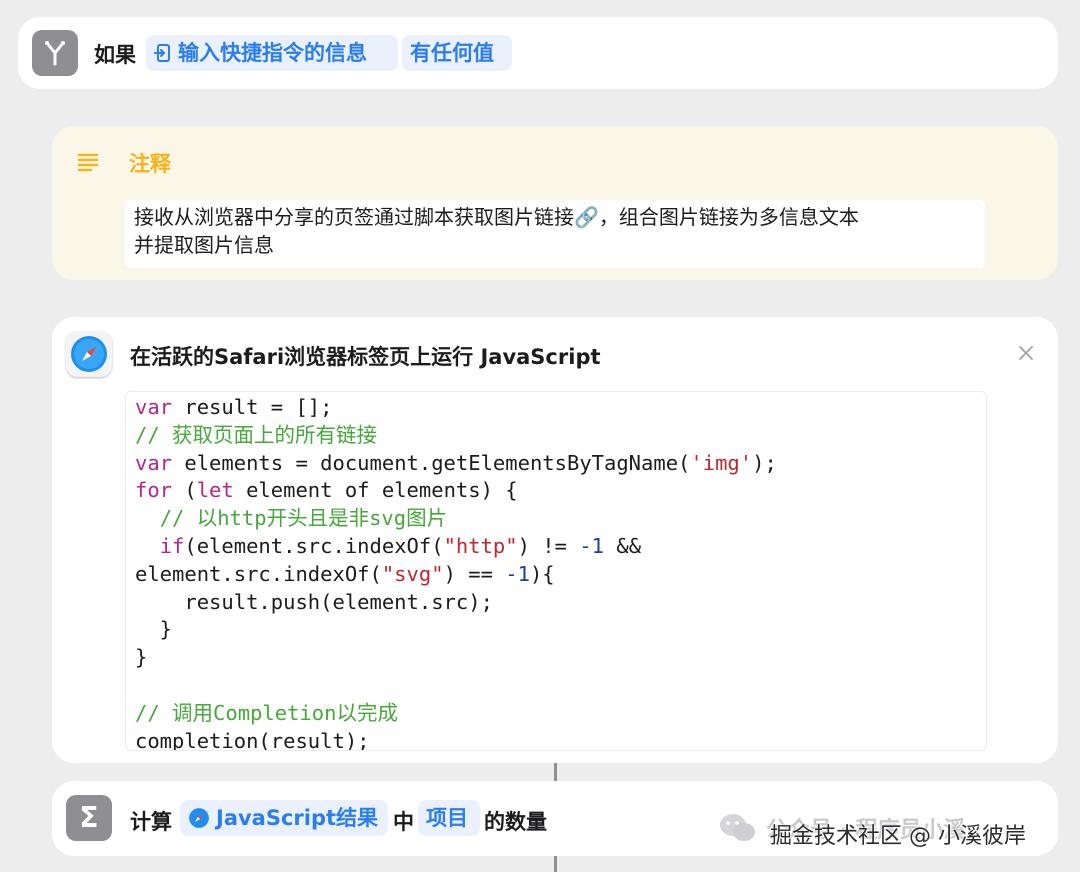 The height and width of the screenshot is (872, 1080). What do you see at coordinates (150, 164) in the screenshot?
I see `comment-title: 注释` at bounding box center [150, 164].